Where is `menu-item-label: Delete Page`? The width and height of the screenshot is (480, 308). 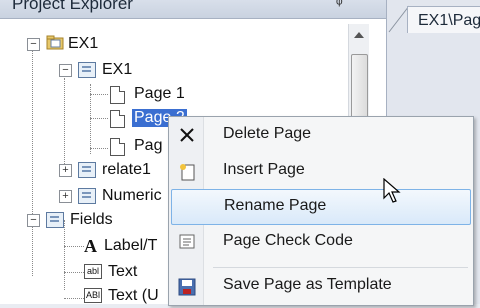 menu-item-label: Delete Page is located at coordinates (267, 133).